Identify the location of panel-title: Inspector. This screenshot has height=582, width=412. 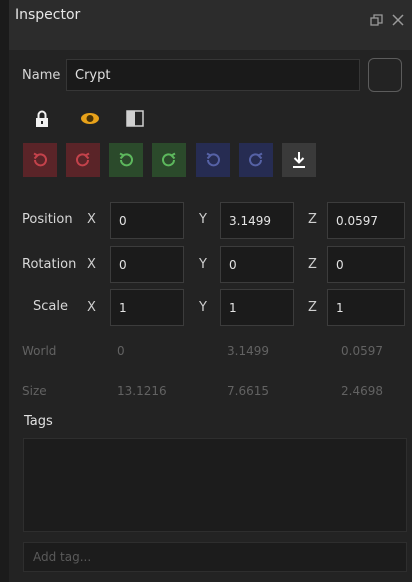
(48, 15).